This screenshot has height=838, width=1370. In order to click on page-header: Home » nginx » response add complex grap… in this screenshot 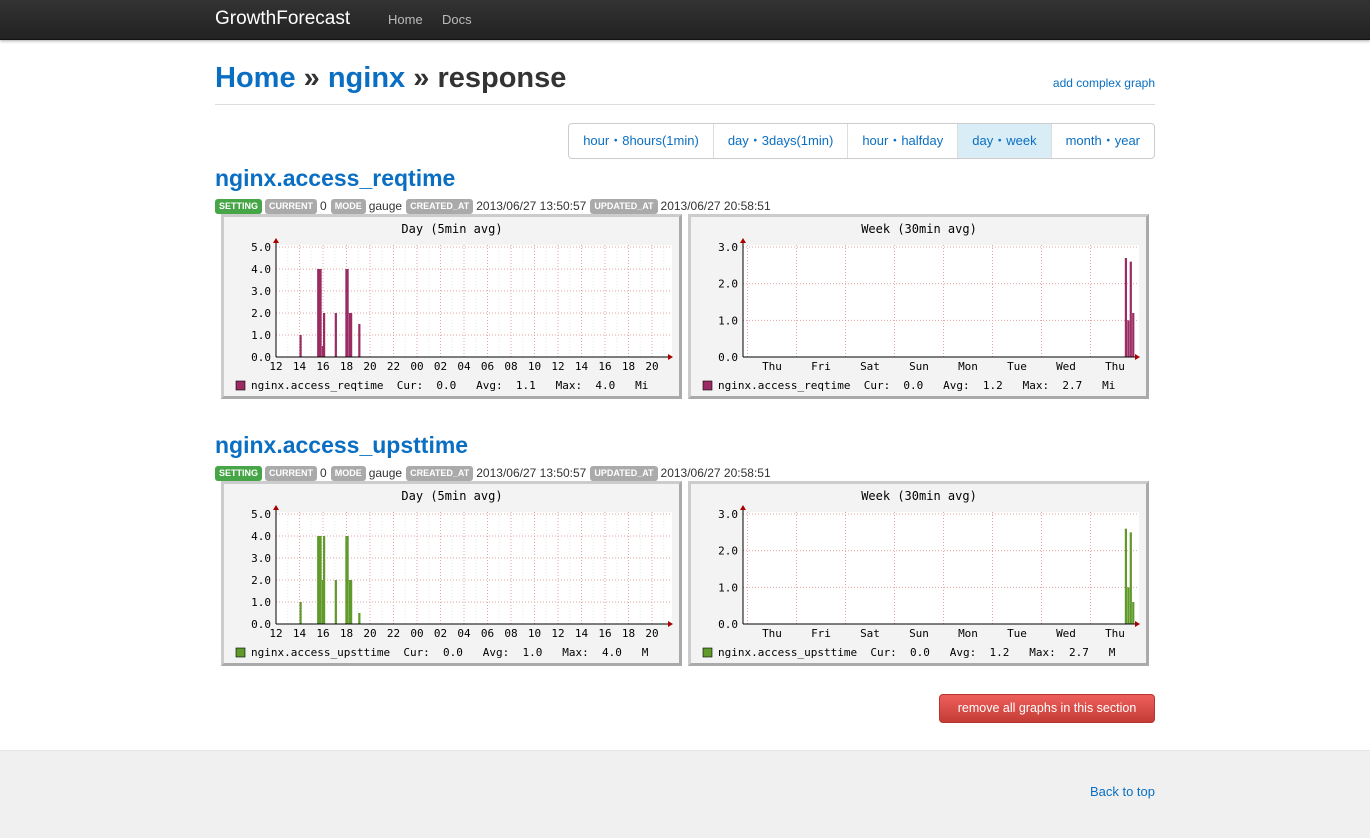, I will do `click(685, 82)`.